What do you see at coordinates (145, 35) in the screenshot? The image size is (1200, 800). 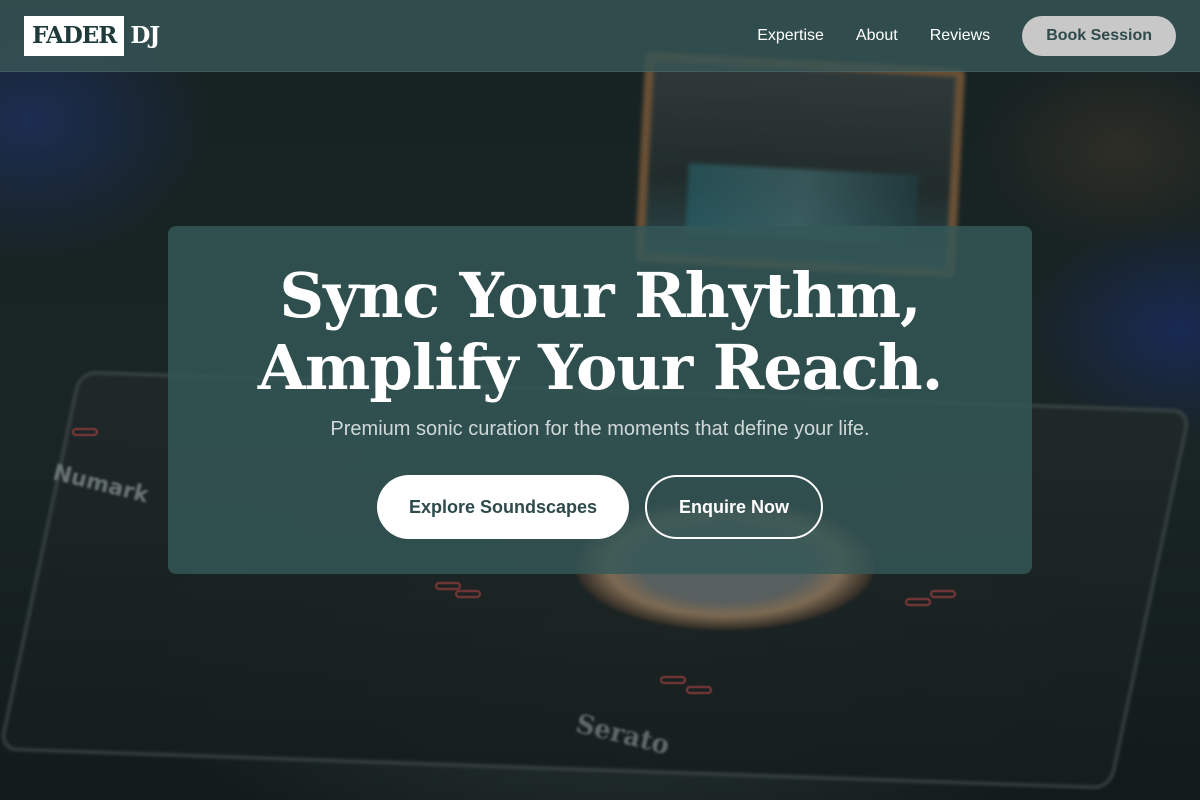 I see `logo-suffix-text: DJ` at bounding box center [145, 35].